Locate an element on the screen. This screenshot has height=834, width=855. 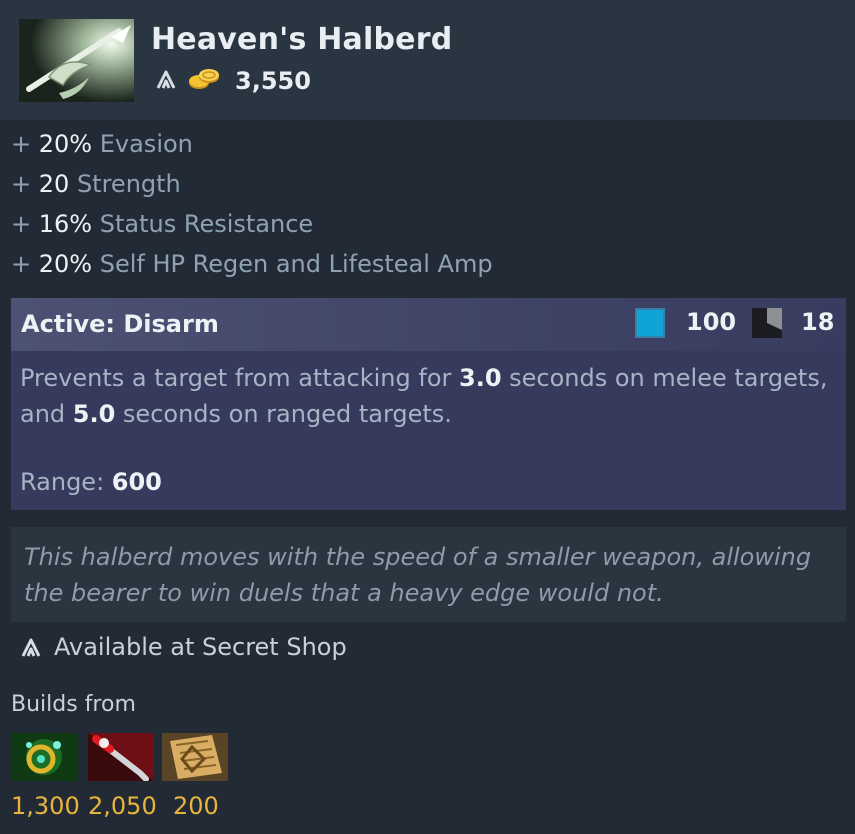
recipe-scroll-icon is located at coordinates (195, 757).